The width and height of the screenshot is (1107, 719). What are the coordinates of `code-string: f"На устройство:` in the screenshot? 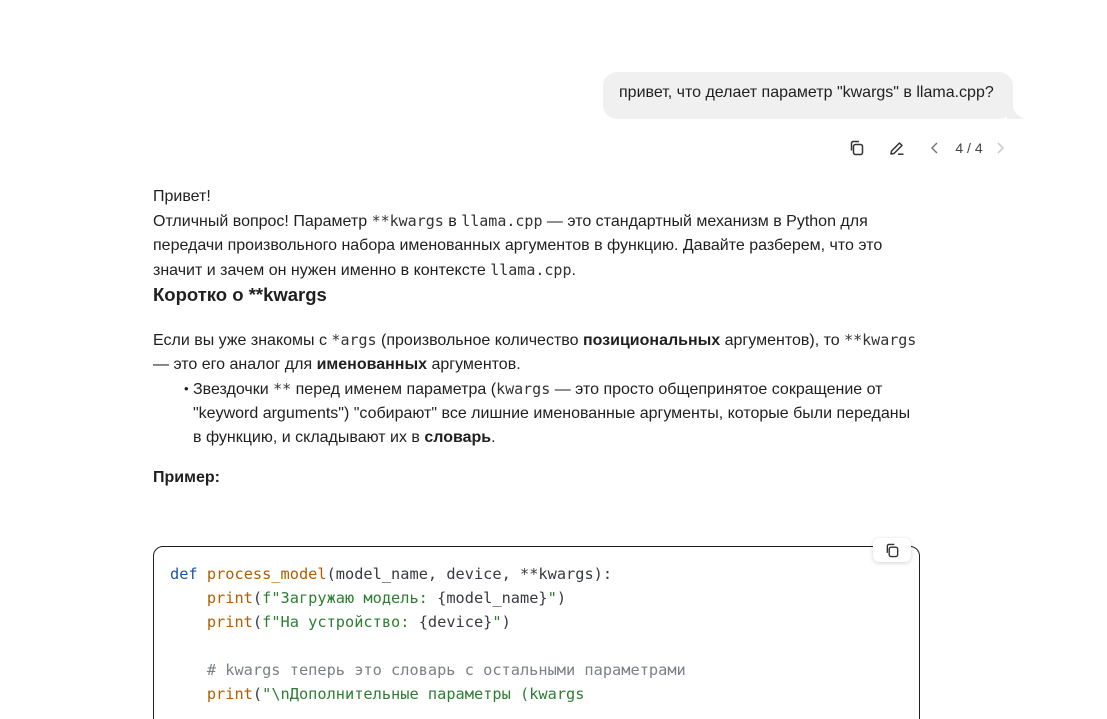 It's located at (340, 622).